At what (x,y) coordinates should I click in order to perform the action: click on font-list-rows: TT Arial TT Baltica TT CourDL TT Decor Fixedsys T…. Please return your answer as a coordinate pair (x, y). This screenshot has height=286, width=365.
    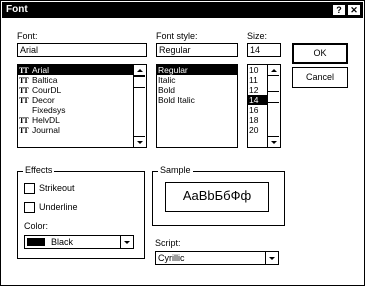
    Looking at the image, I should click on (82, 100).